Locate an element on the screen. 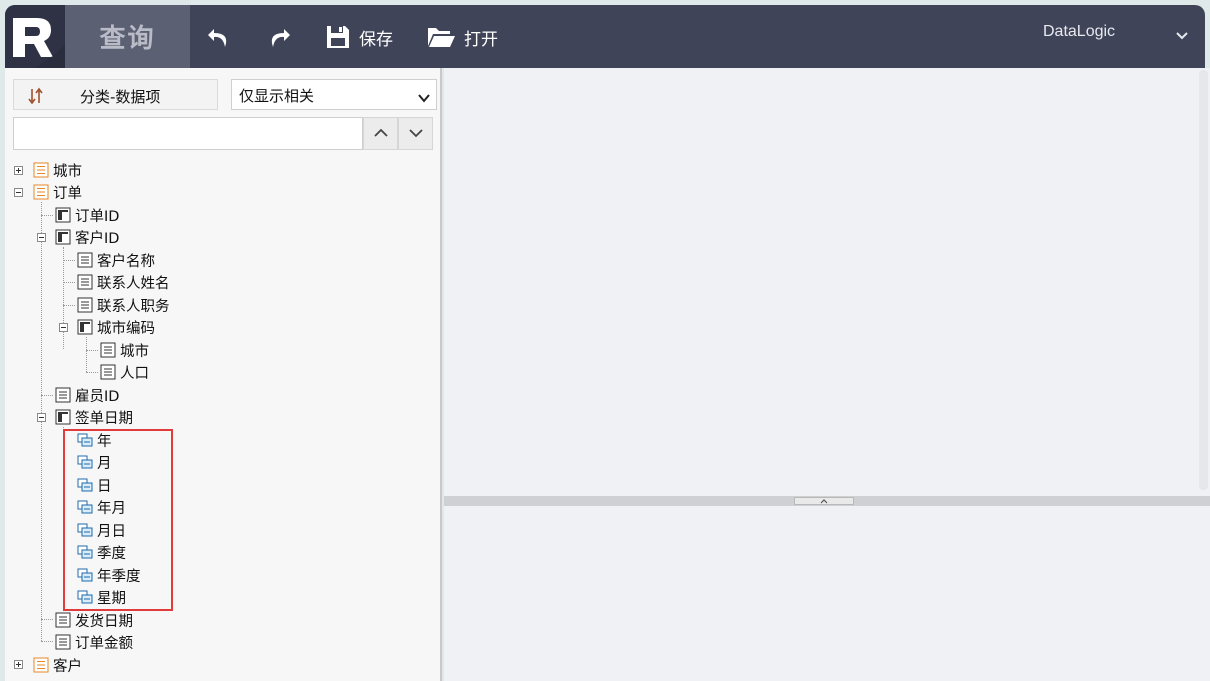 The width and height of the screenshot is (1210, 681). tree-node-label: 客户ID is located at coordinates (97, 238).